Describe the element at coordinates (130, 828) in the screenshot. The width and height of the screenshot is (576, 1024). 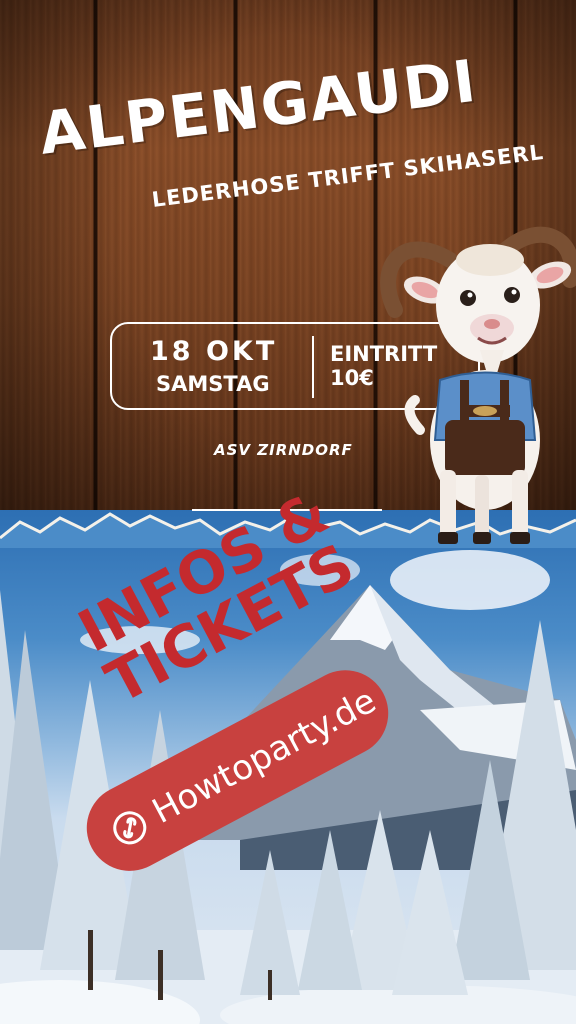
I see `link-icon` at that location.